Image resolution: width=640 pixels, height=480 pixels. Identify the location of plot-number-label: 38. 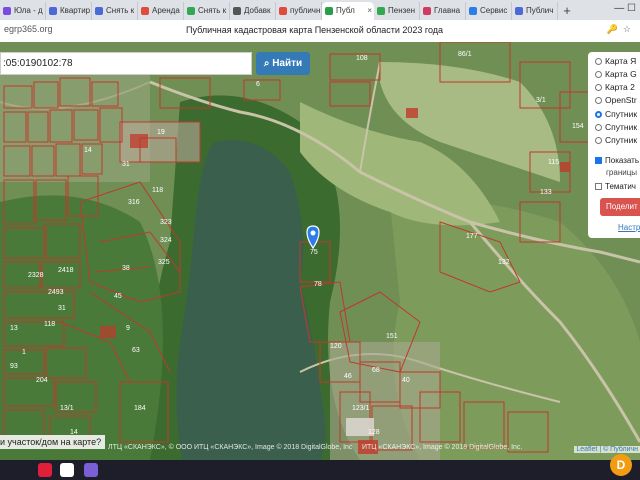
(126, 268).